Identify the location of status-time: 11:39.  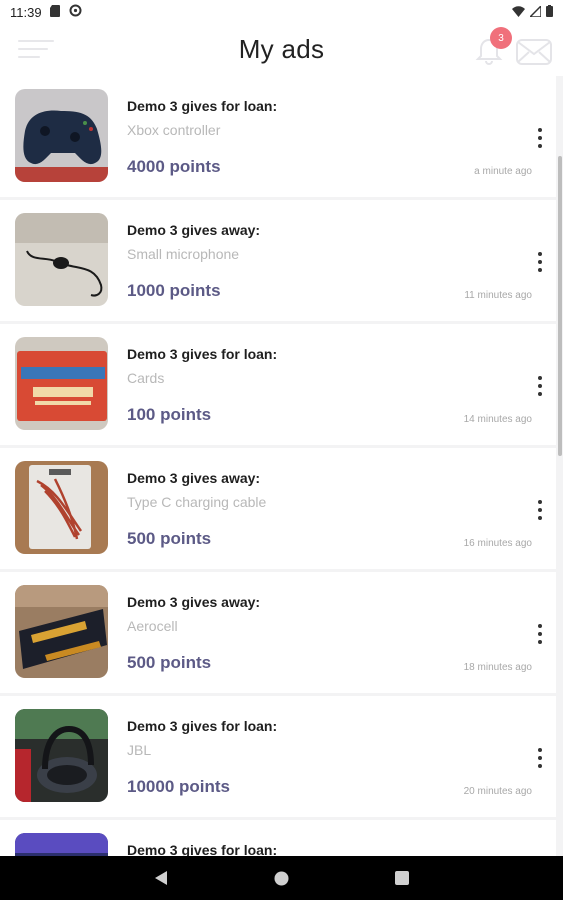
(26, 12).